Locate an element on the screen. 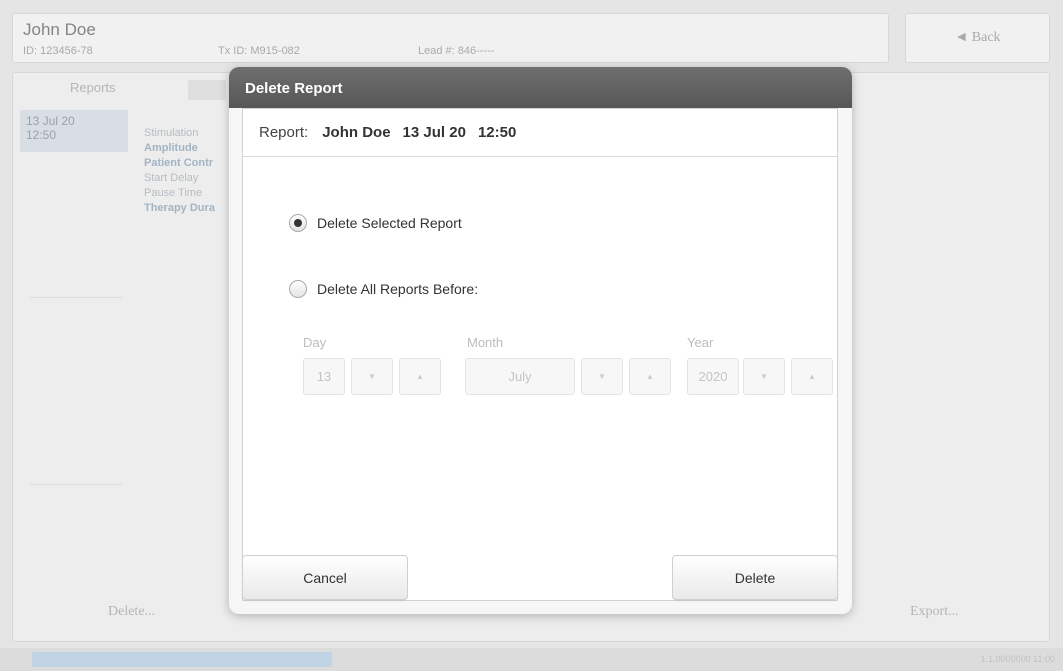 This screenshot has height=671, width=1063. year-decrement-button: ▼ is located at coordinates (764, 376).